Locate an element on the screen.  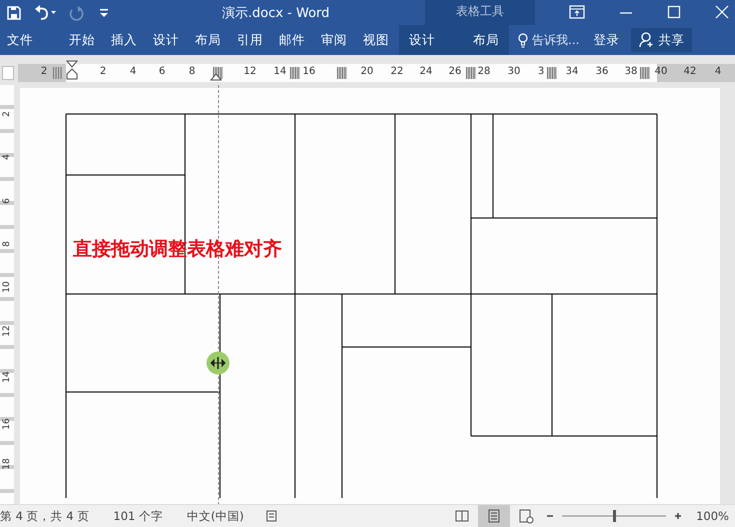
language-indicator: 中文(中国) is located at coordinates (215, 516).